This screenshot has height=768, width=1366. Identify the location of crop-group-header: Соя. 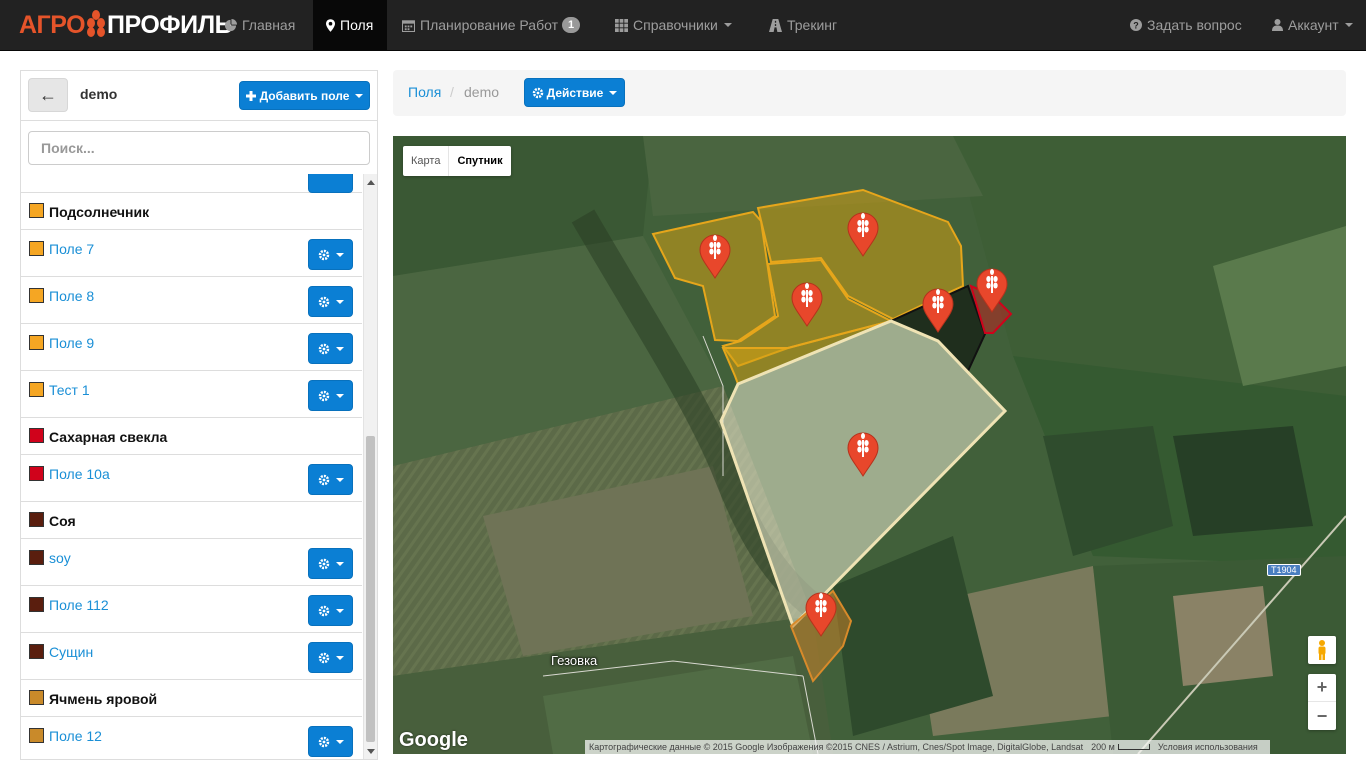
(191, 520).